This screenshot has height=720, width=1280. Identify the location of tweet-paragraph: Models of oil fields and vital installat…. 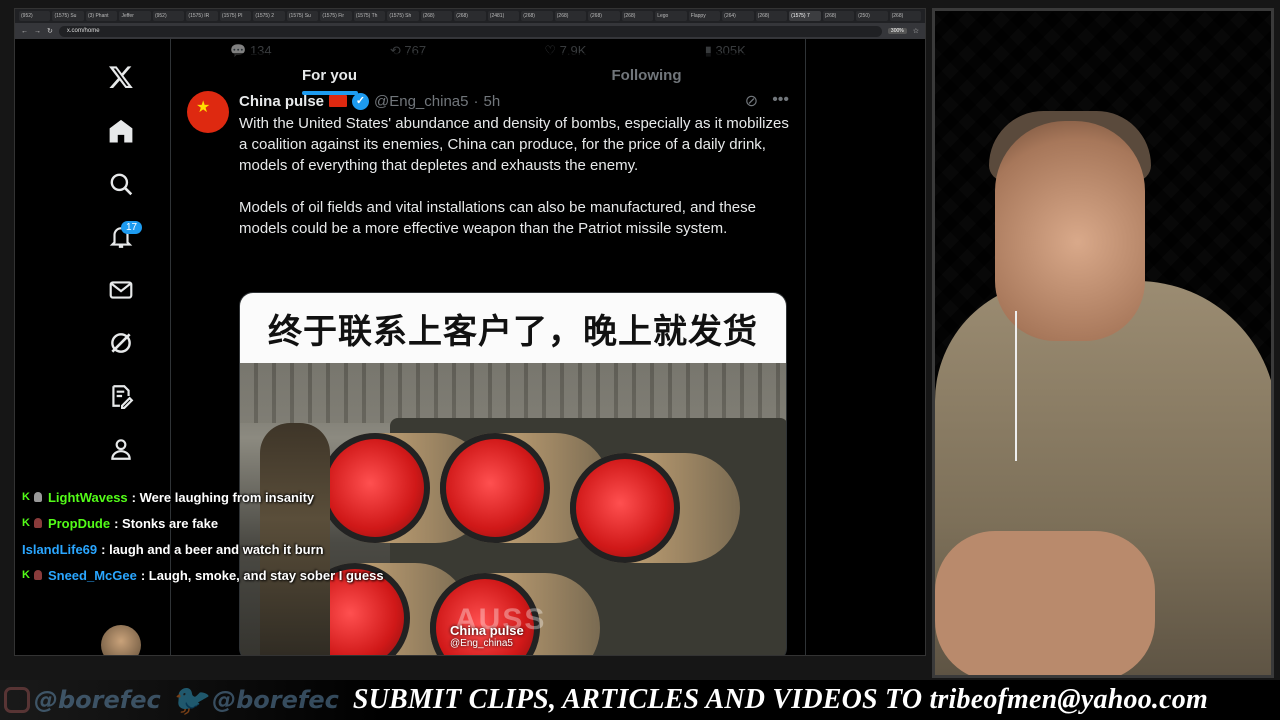
(497, 218).